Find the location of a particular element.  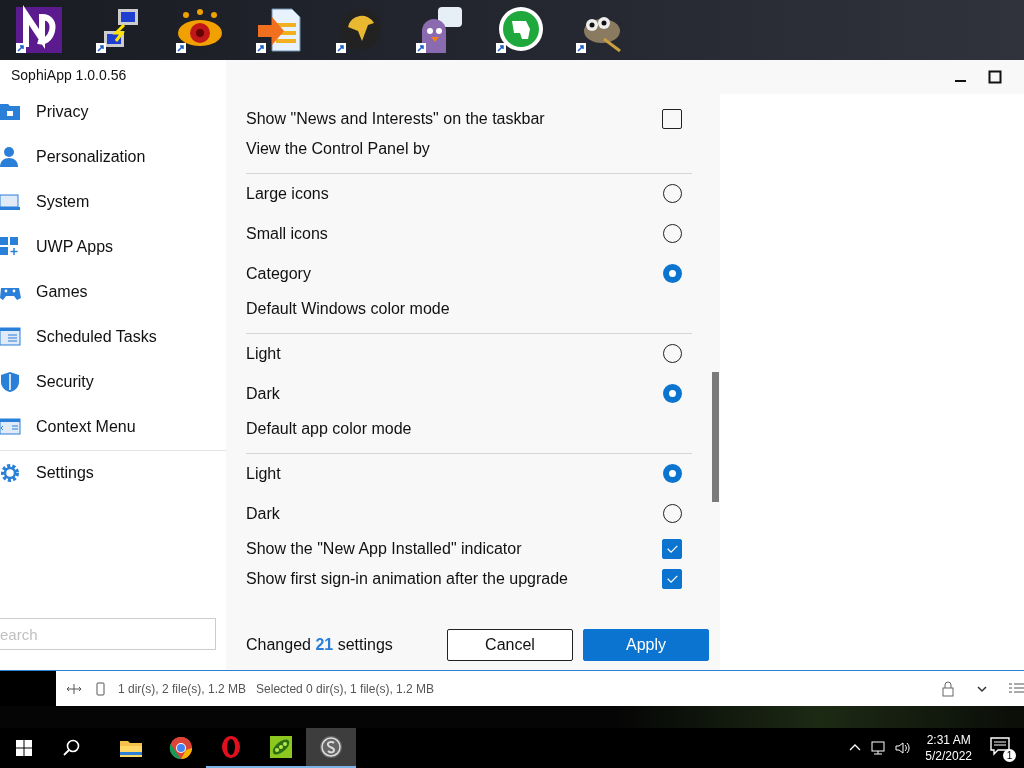

bird-chat-icon is located at coordinates (439, 29).